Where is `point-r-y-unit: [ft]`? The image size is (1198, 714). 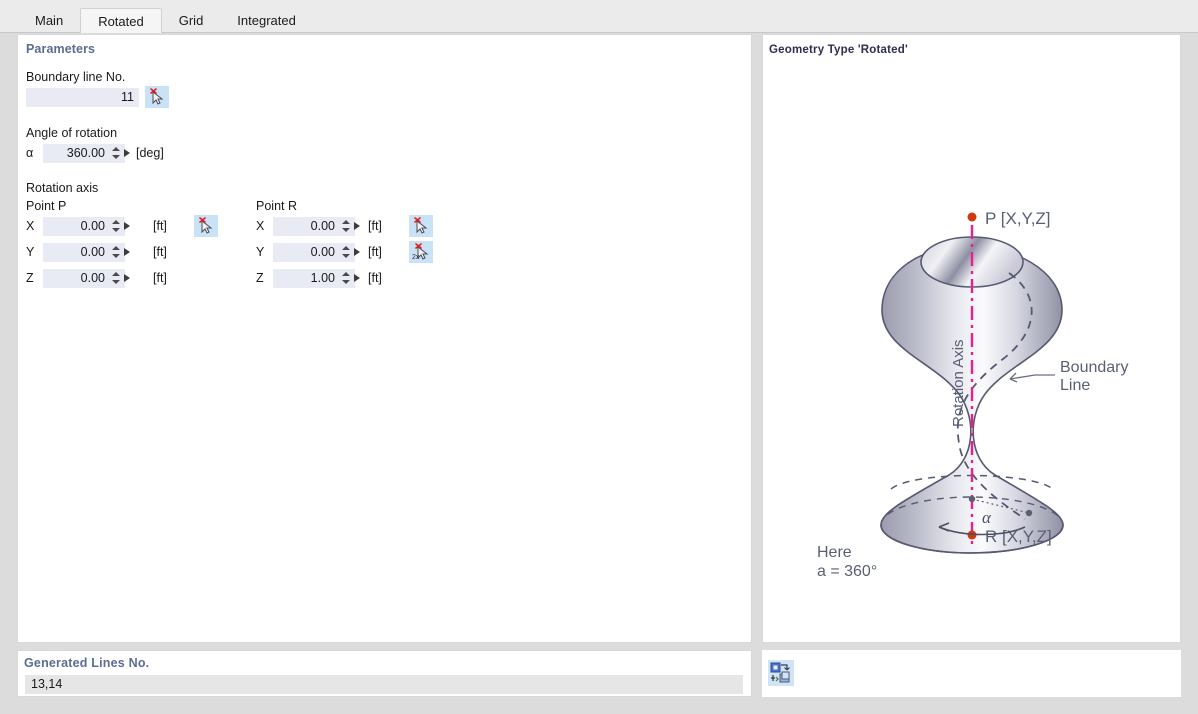 point-r-y-unit: [ft] is located at coordinates (375, 252).